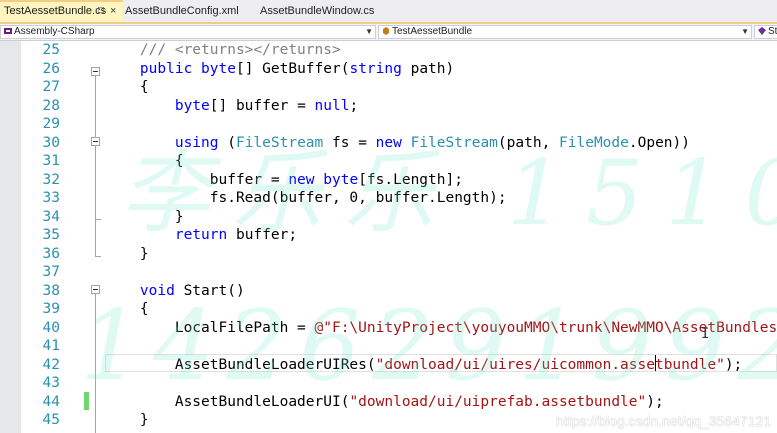 The image size is (777, 433). What do you see at coordinates (51, 142) in the screenshot?
I see `line-number: 30` at bounding box center [51, 142].